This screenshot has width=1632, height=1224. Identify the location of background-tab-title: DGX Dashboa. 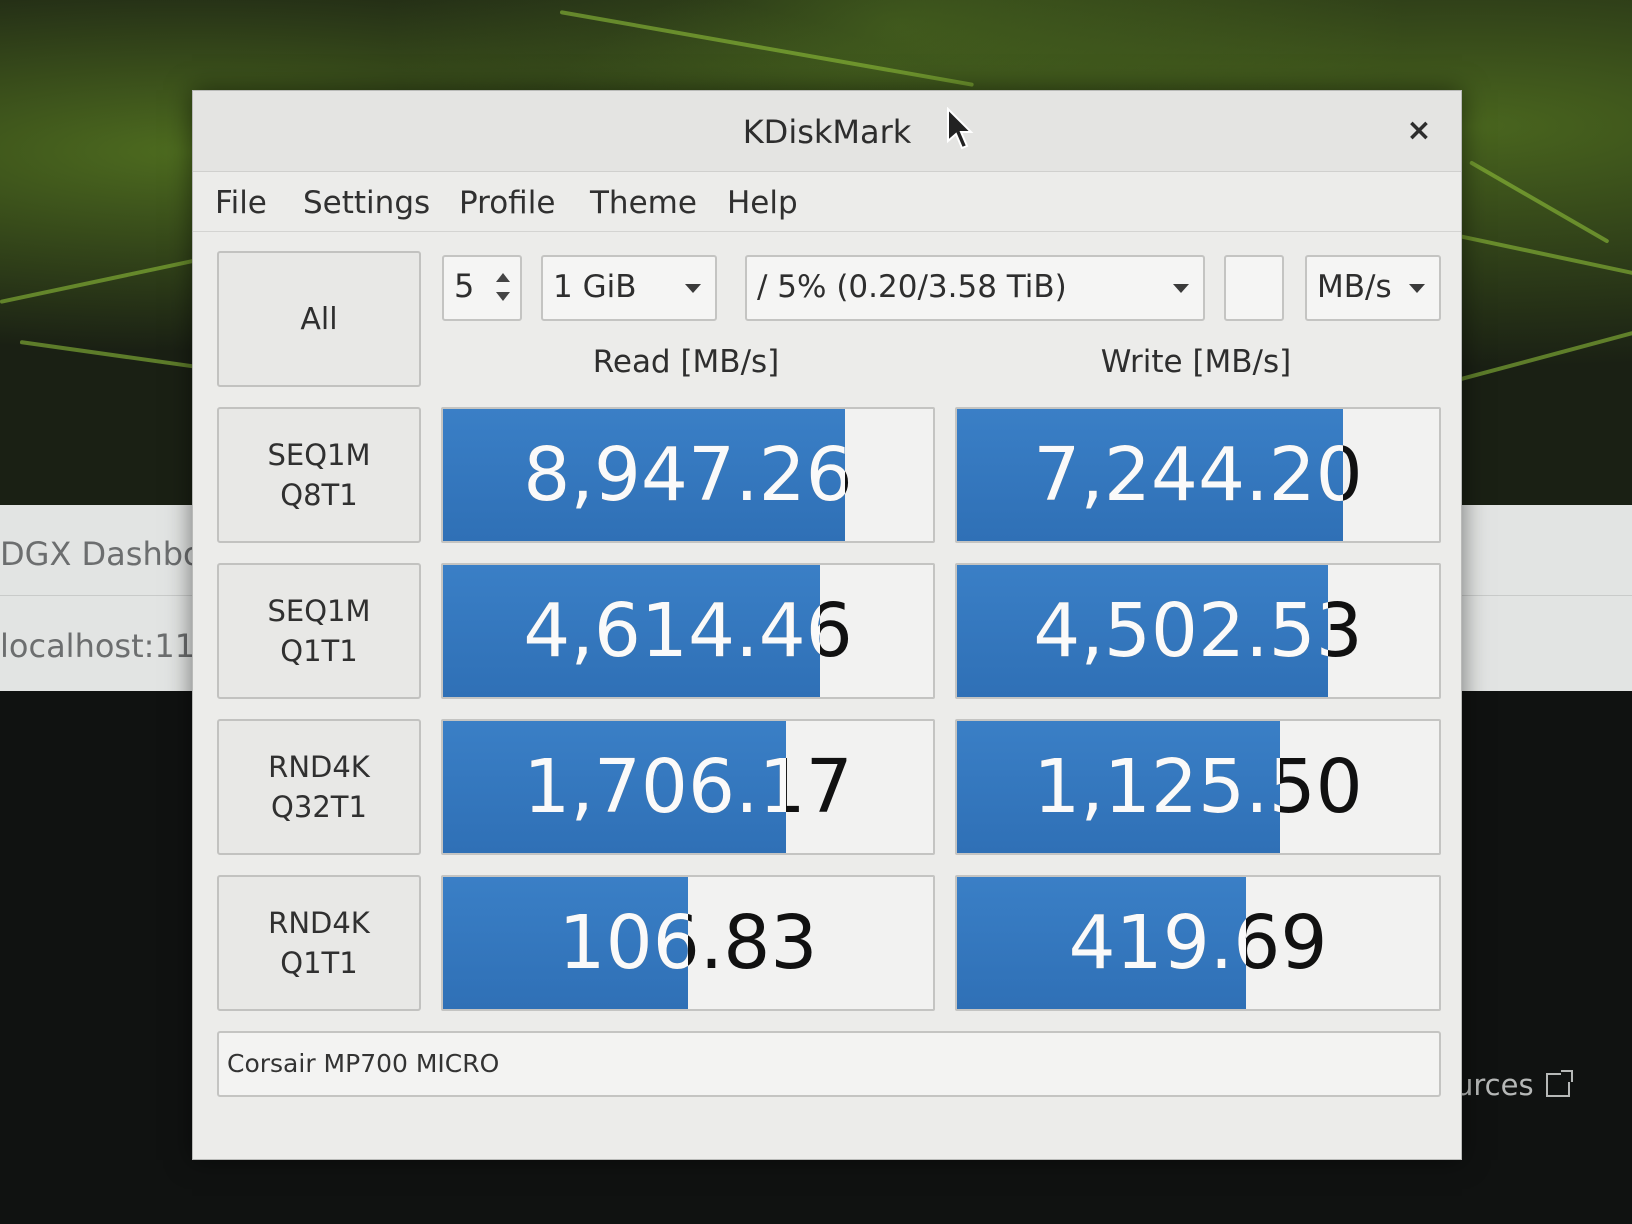
(111, 554).